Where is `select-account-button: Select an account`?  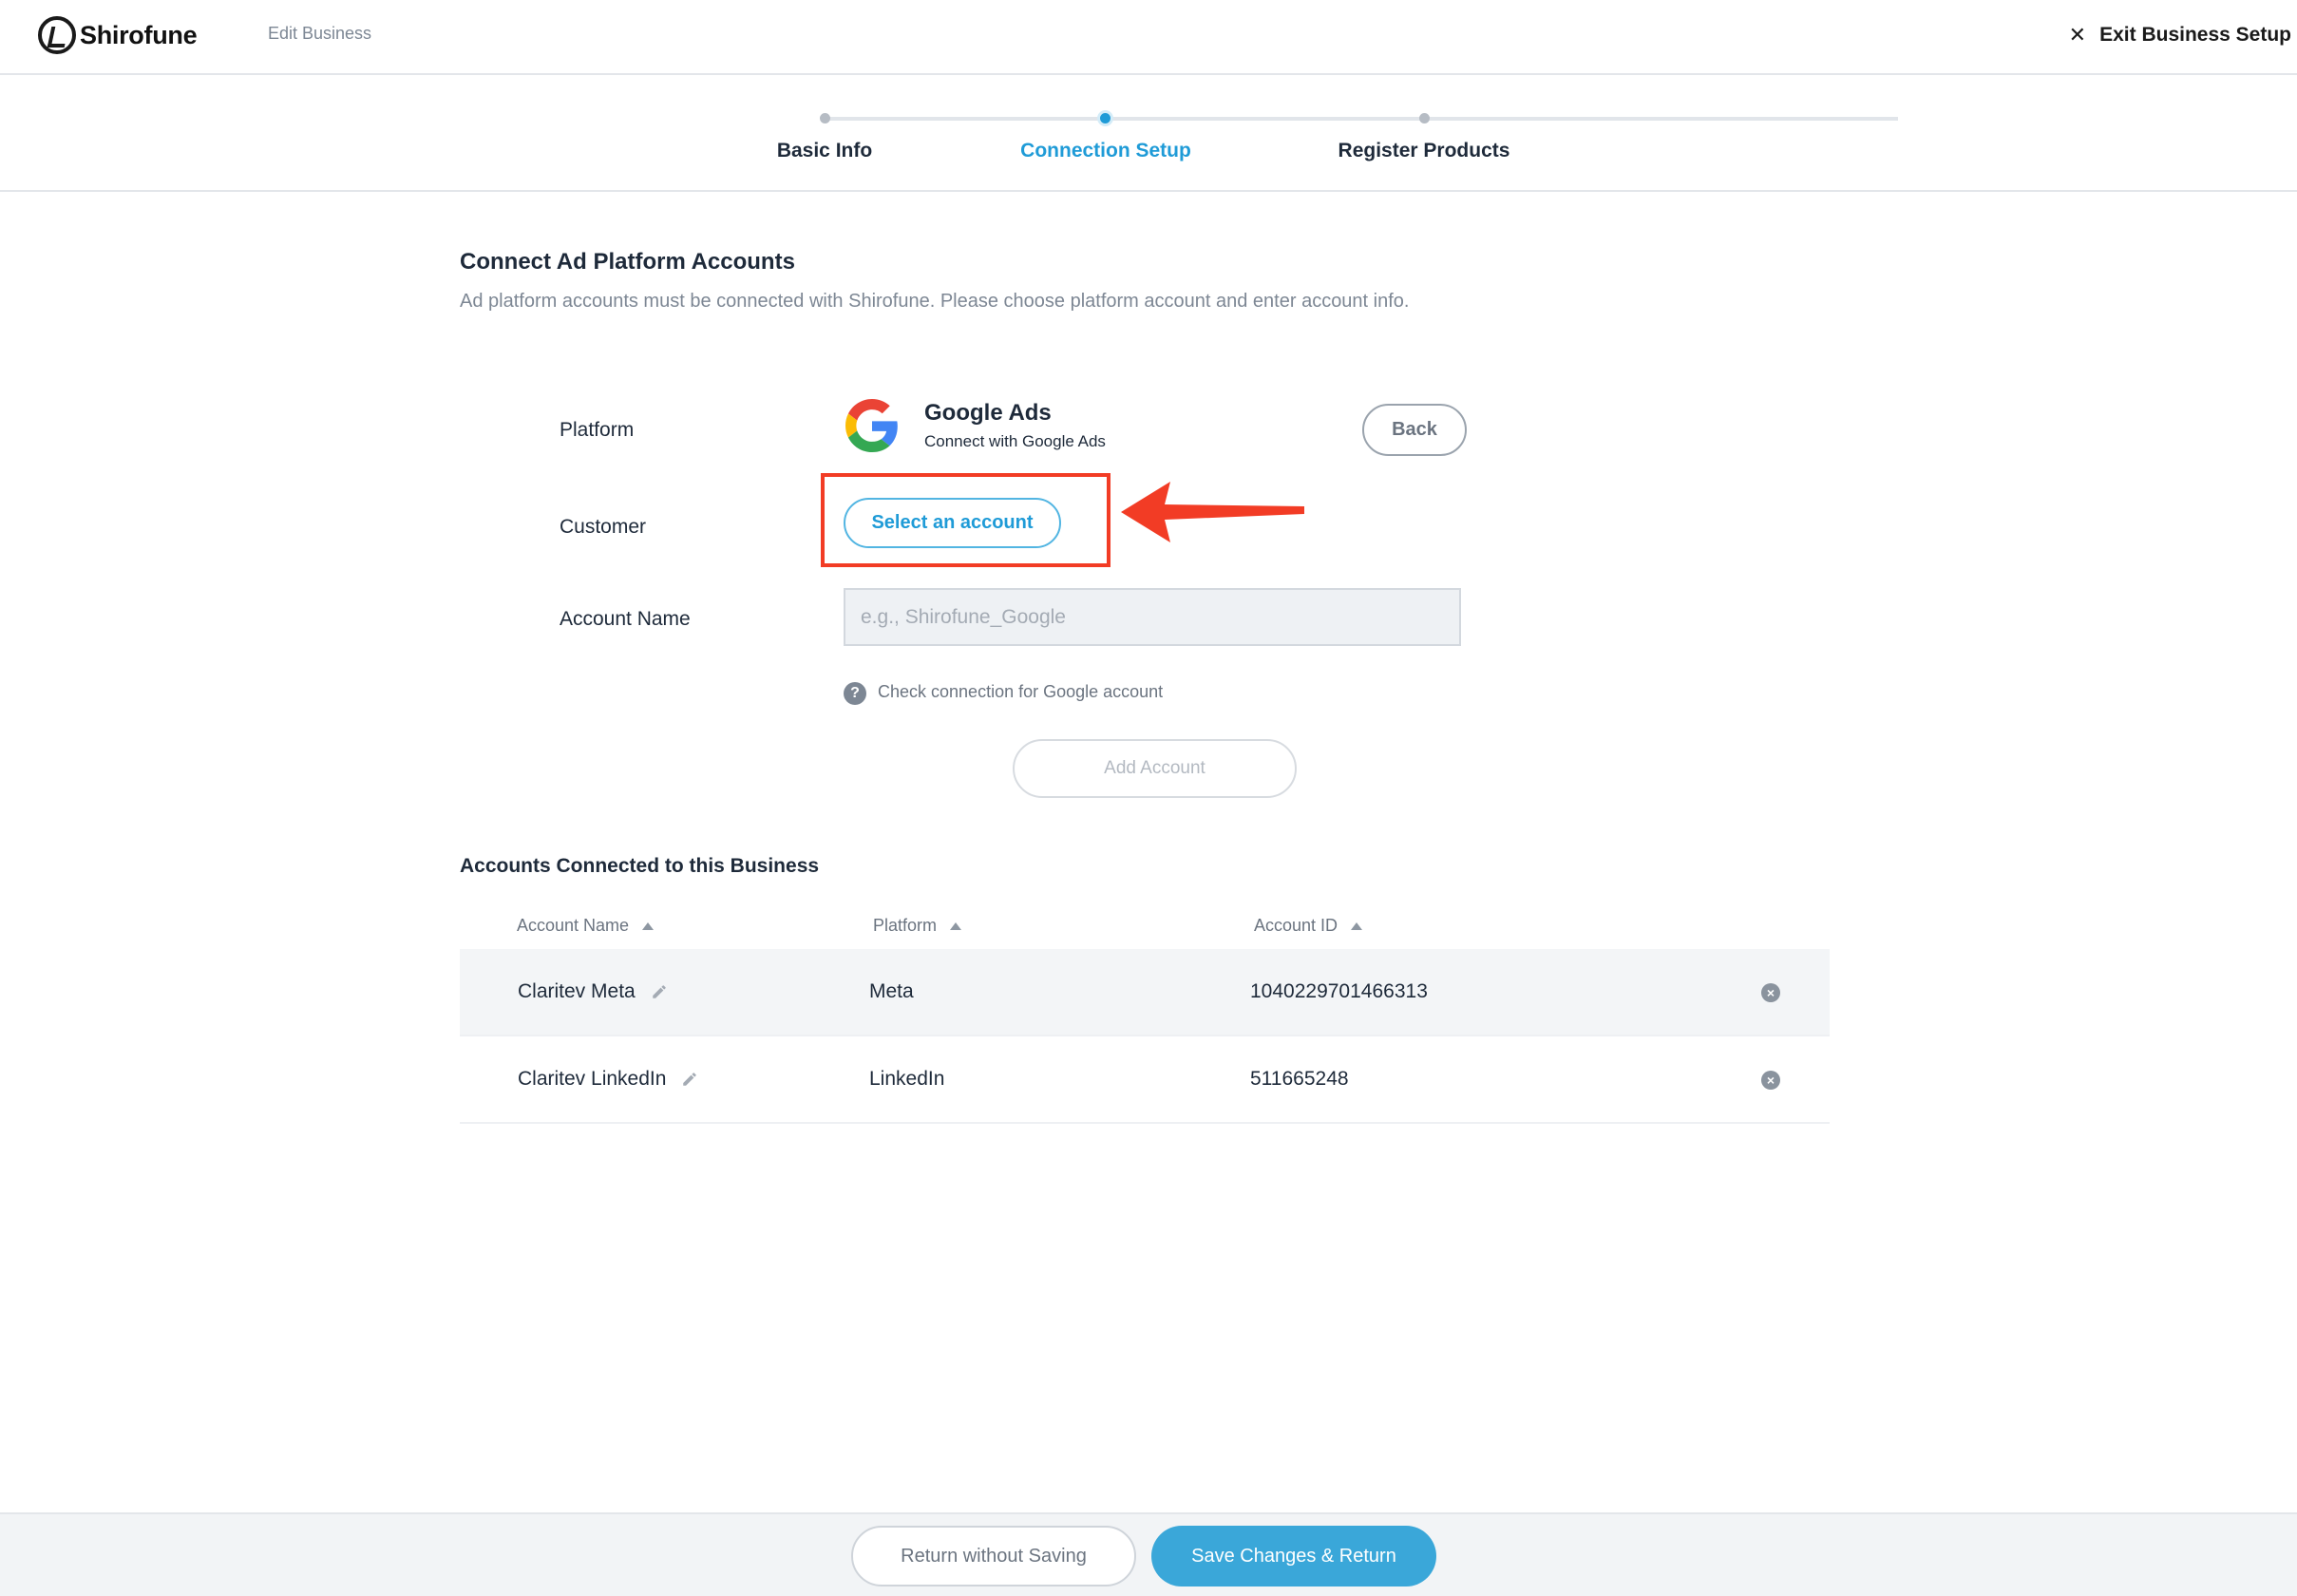
select-account-button: Select an account is located at coordinates (952, 523).